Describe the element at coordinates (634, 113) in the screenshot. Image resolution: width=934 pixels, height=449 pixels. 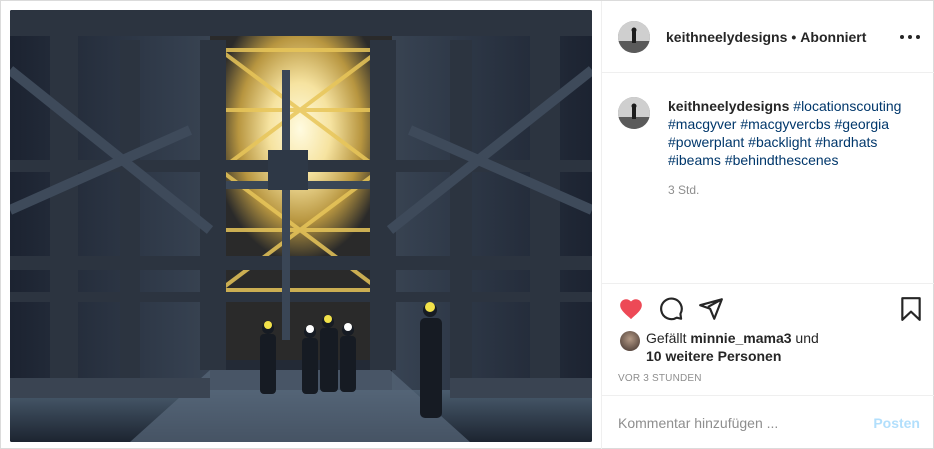
I see `caption-avatar` at that location.